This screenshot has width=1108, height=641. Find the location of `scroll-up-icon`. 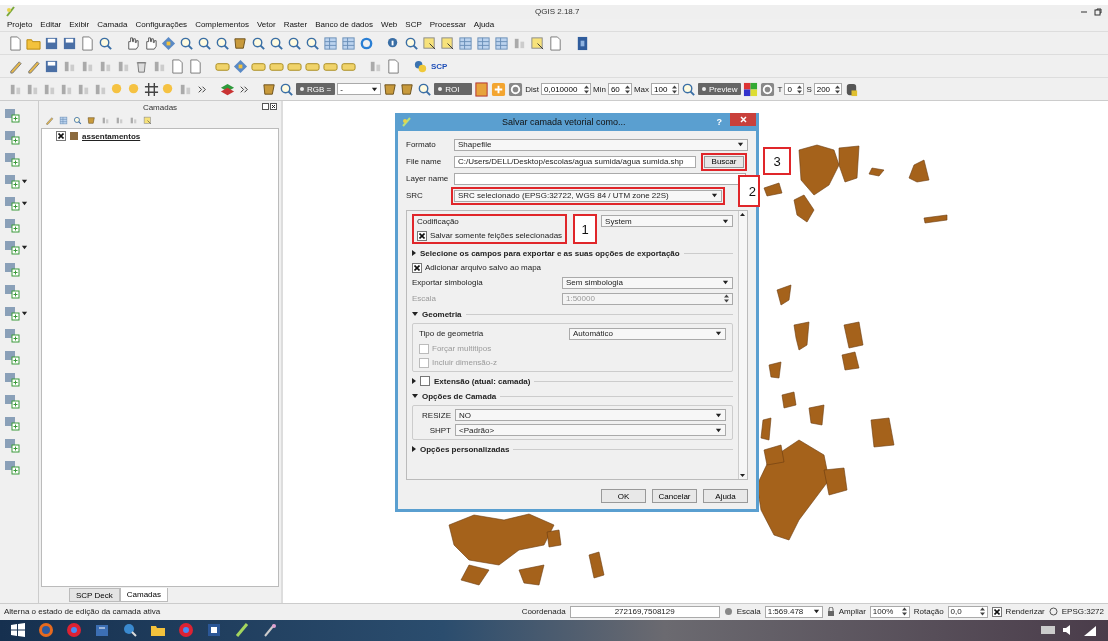

scroll-up-icon is located at coordinates (742, 215).